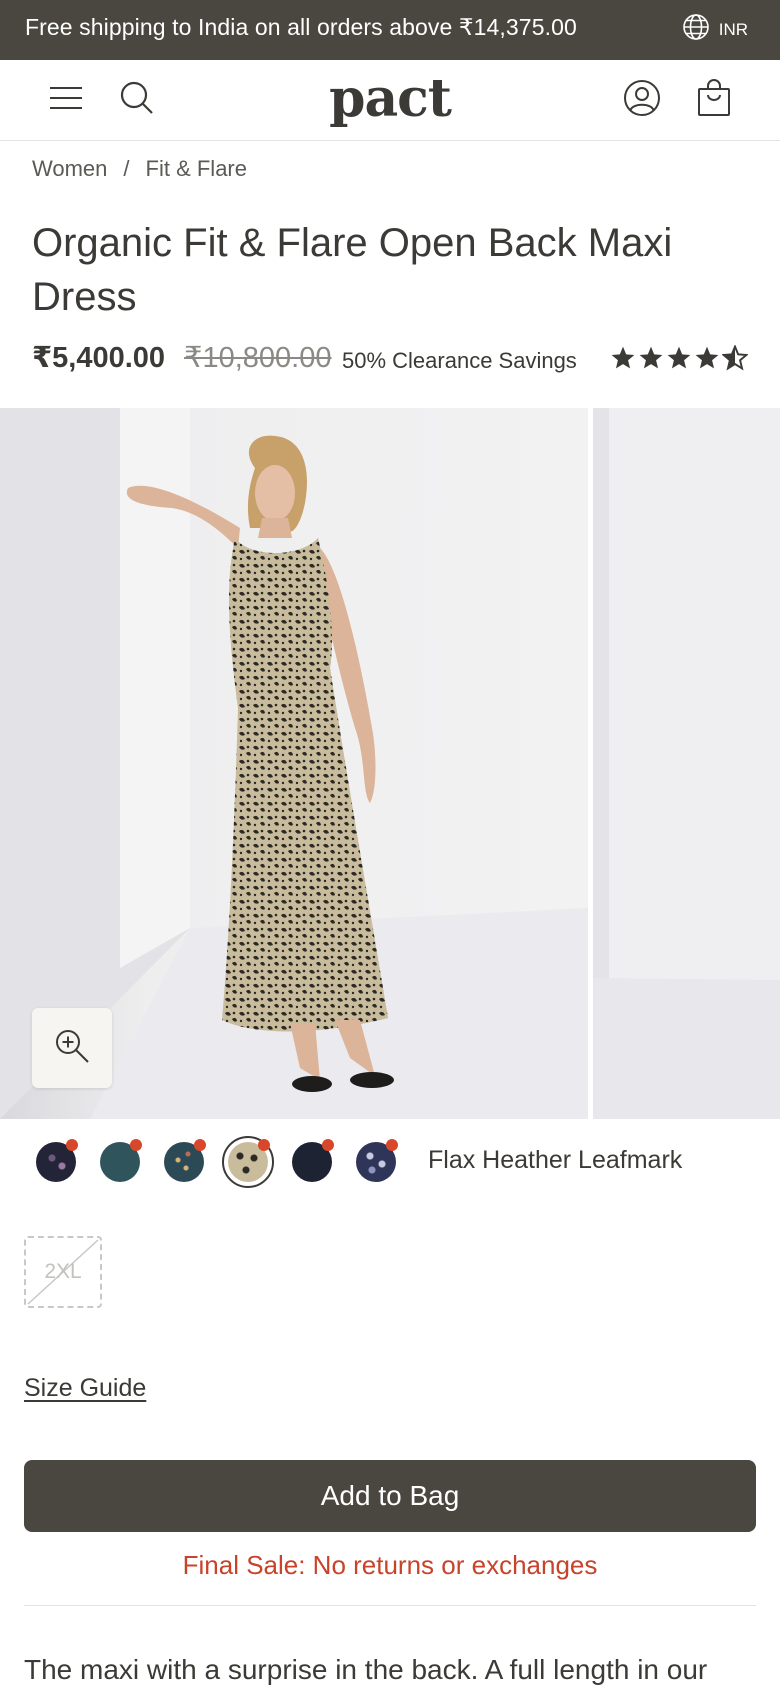 This screenshot has height=1688, width=780. Describe the element at coordinates (459, 360) in the screenshot. I see `savings-text: 50% Clearance Savings` at that location.